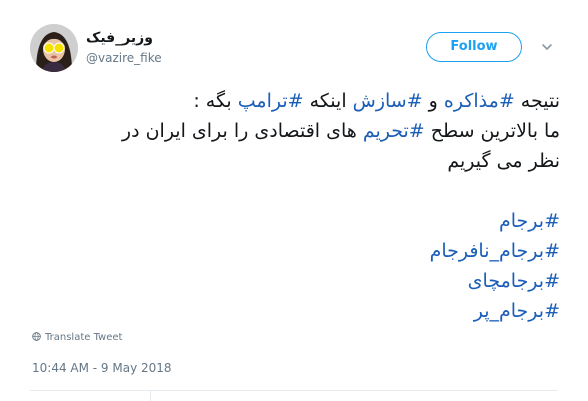  What do you see at coordinates (394, 131) in the screenshot?
I see `hashtag-link: #تحریم` at bounding box center [394, 131].